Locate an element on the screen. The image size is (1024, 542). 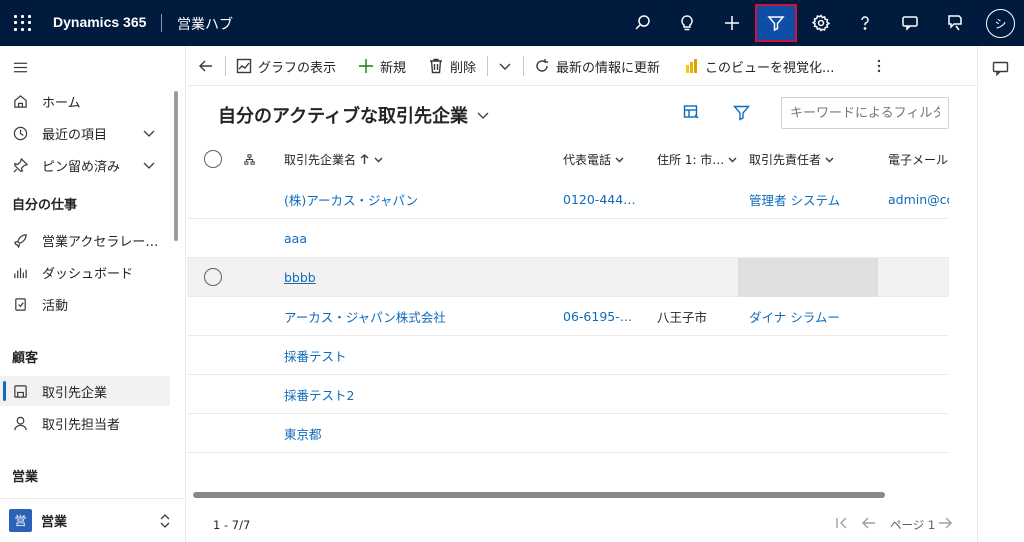
city-cell: 八王子市 is located at coordinates (682, 317).